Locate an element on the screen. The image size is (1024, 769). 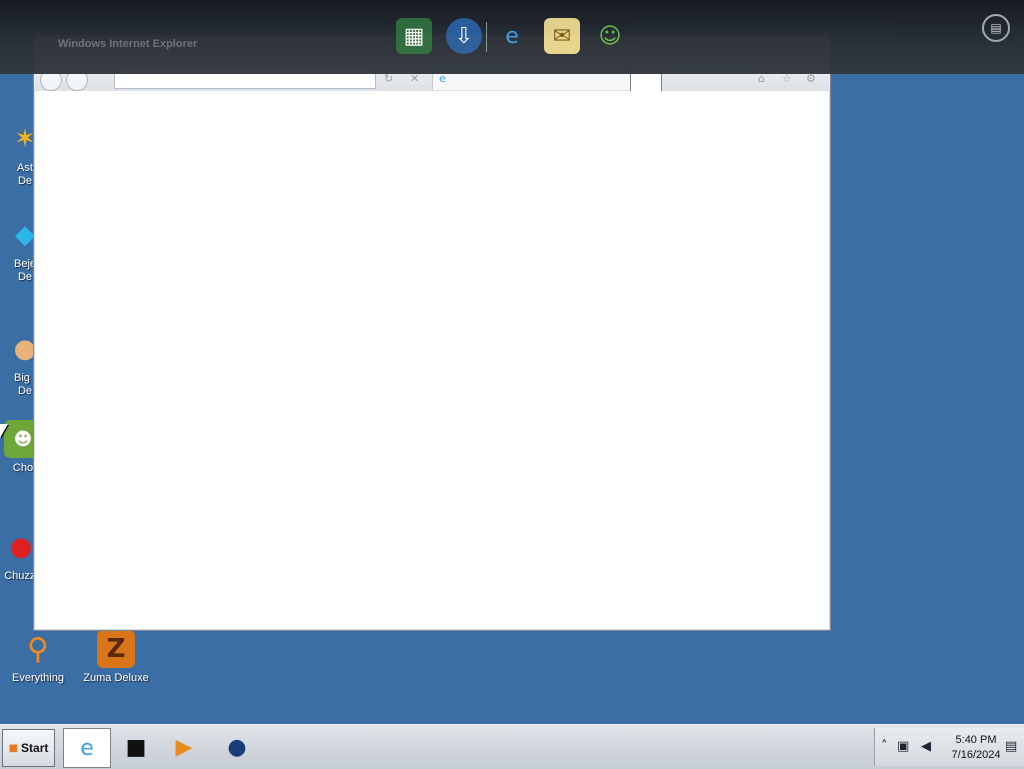
media-box-icon: ■ is located at coordinates (136, 747).